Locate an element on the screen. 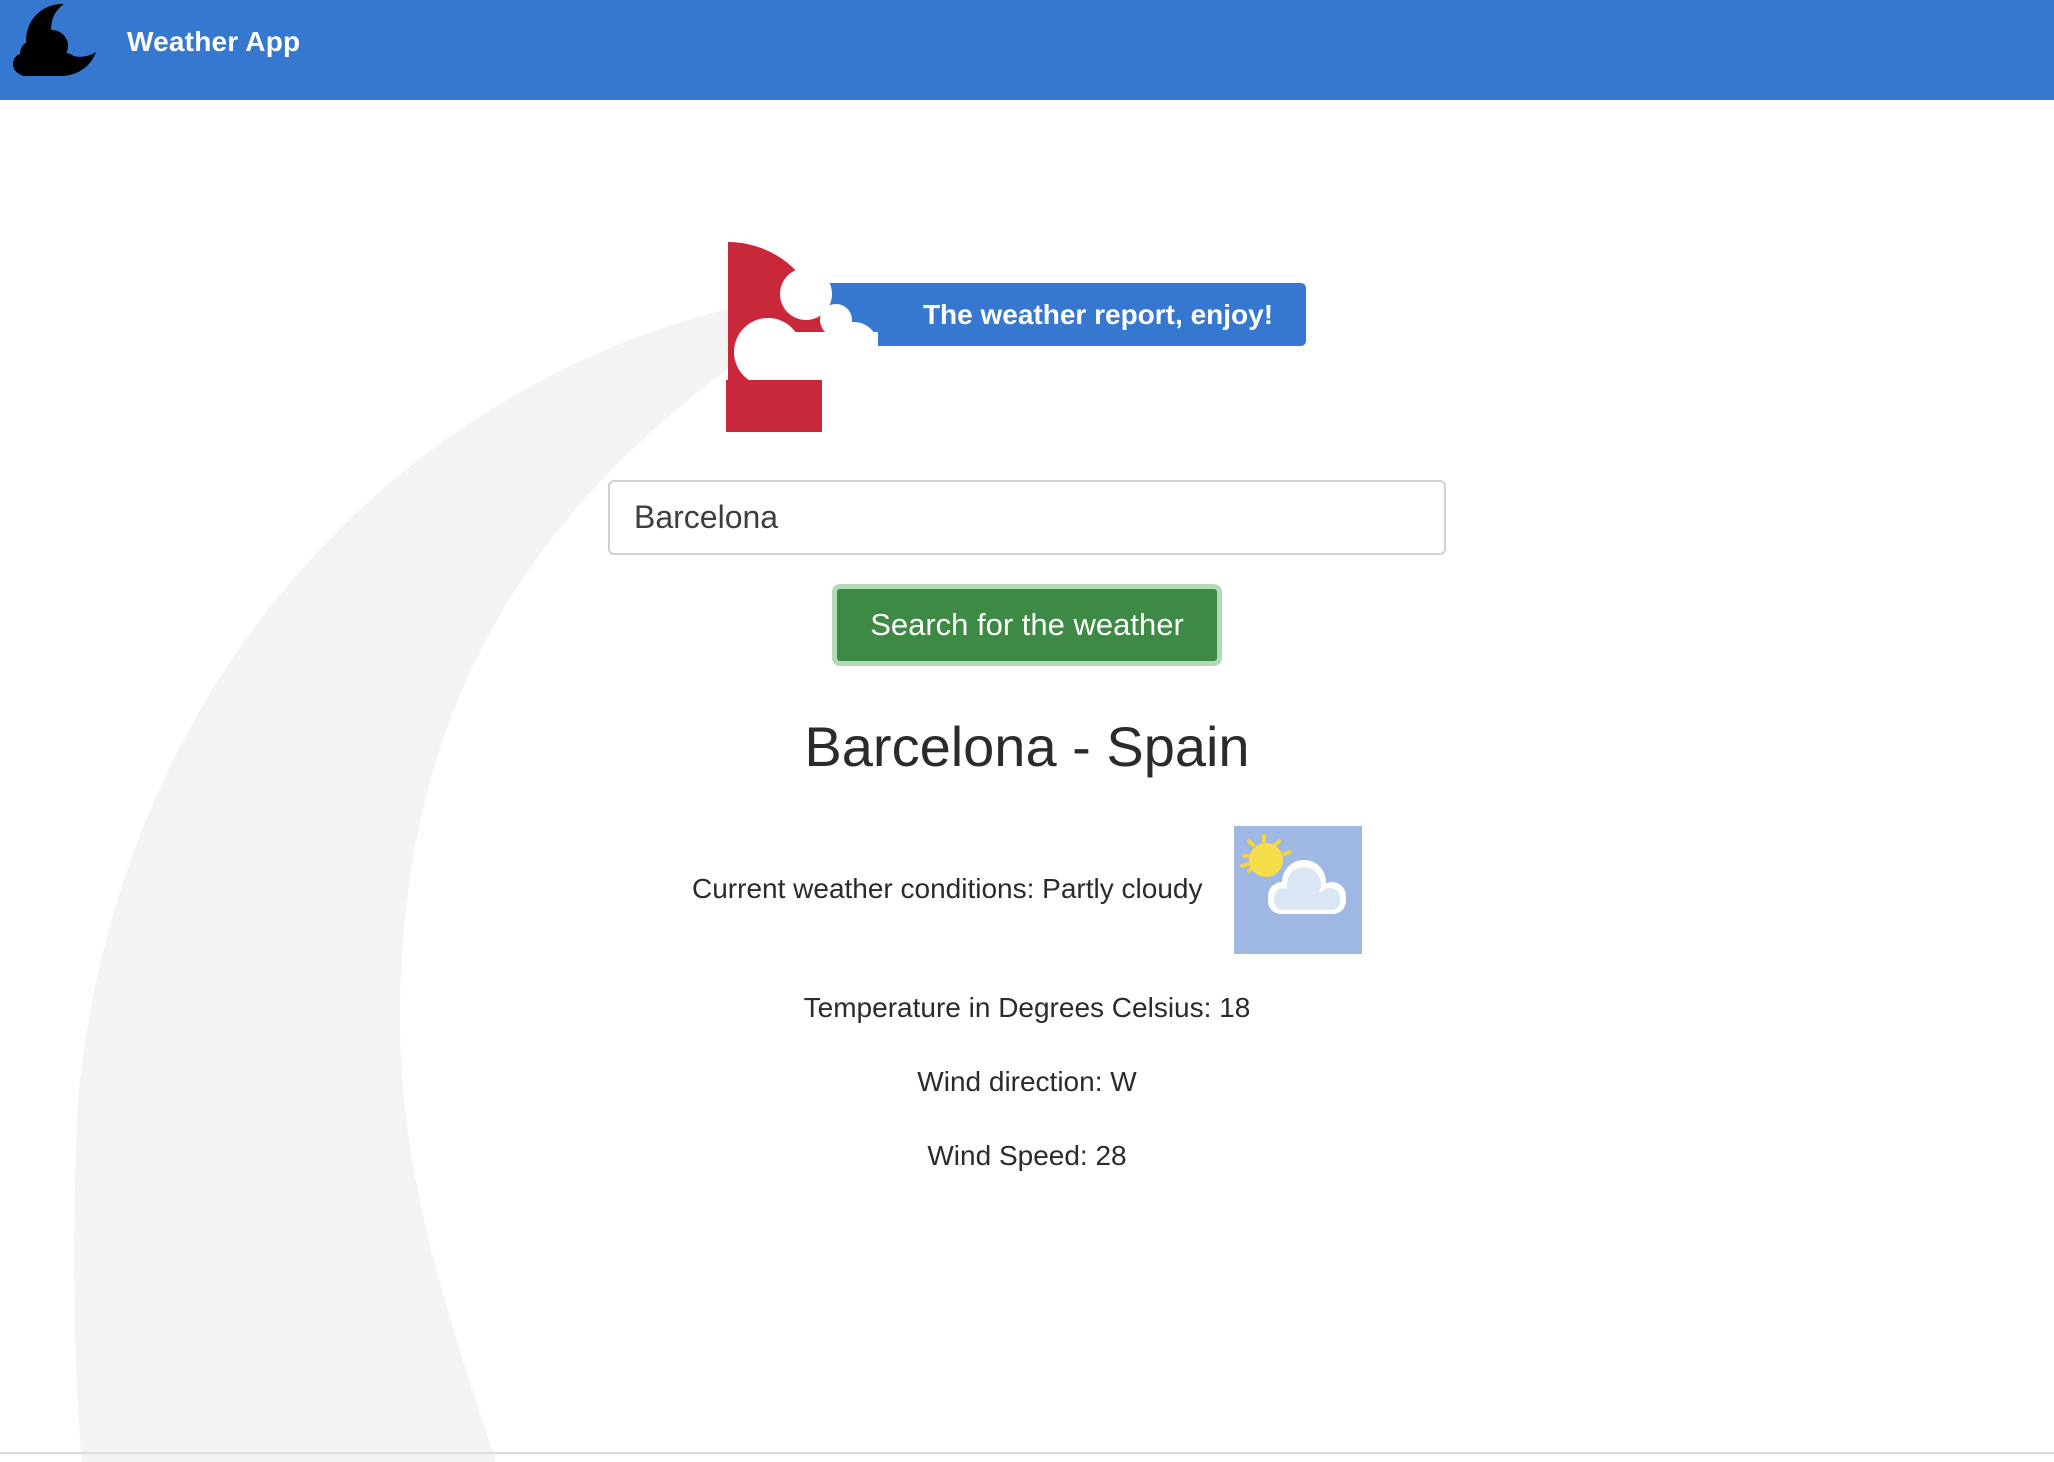 This screenshot has height=1462, width=2054. temperature-text: Temperature in Degrees Celsius: 18 is located at coordinates (1027, 1007).